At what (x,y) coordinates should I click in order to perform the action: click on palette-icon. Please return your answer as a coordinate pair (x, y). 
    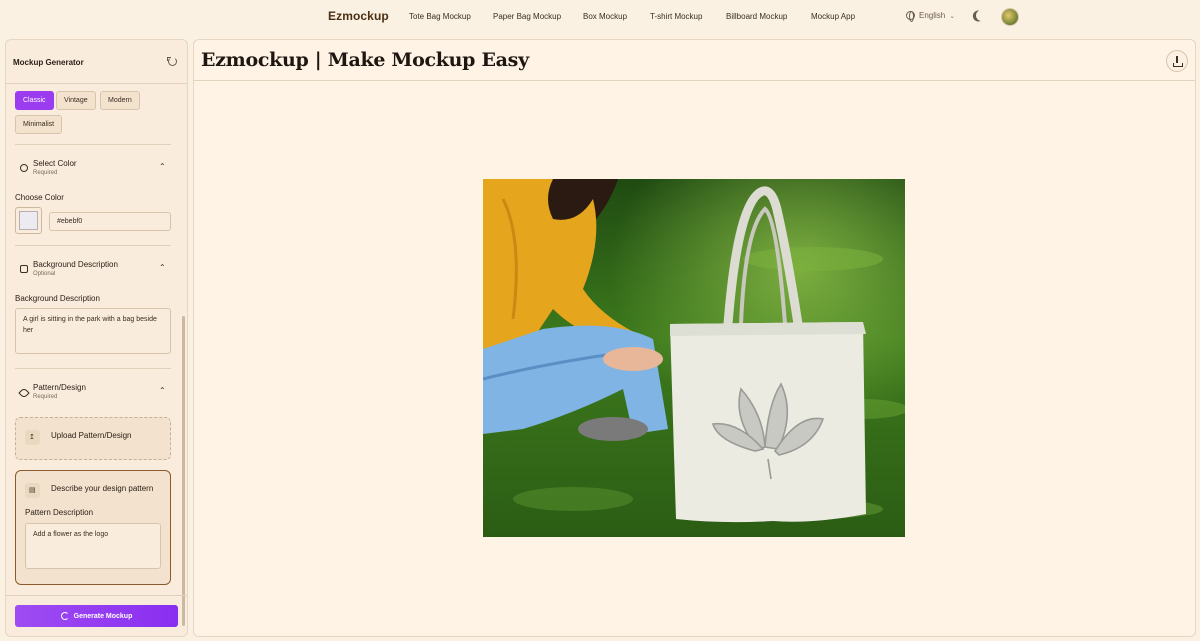
    Looking at the image, I should click on (24, 168).